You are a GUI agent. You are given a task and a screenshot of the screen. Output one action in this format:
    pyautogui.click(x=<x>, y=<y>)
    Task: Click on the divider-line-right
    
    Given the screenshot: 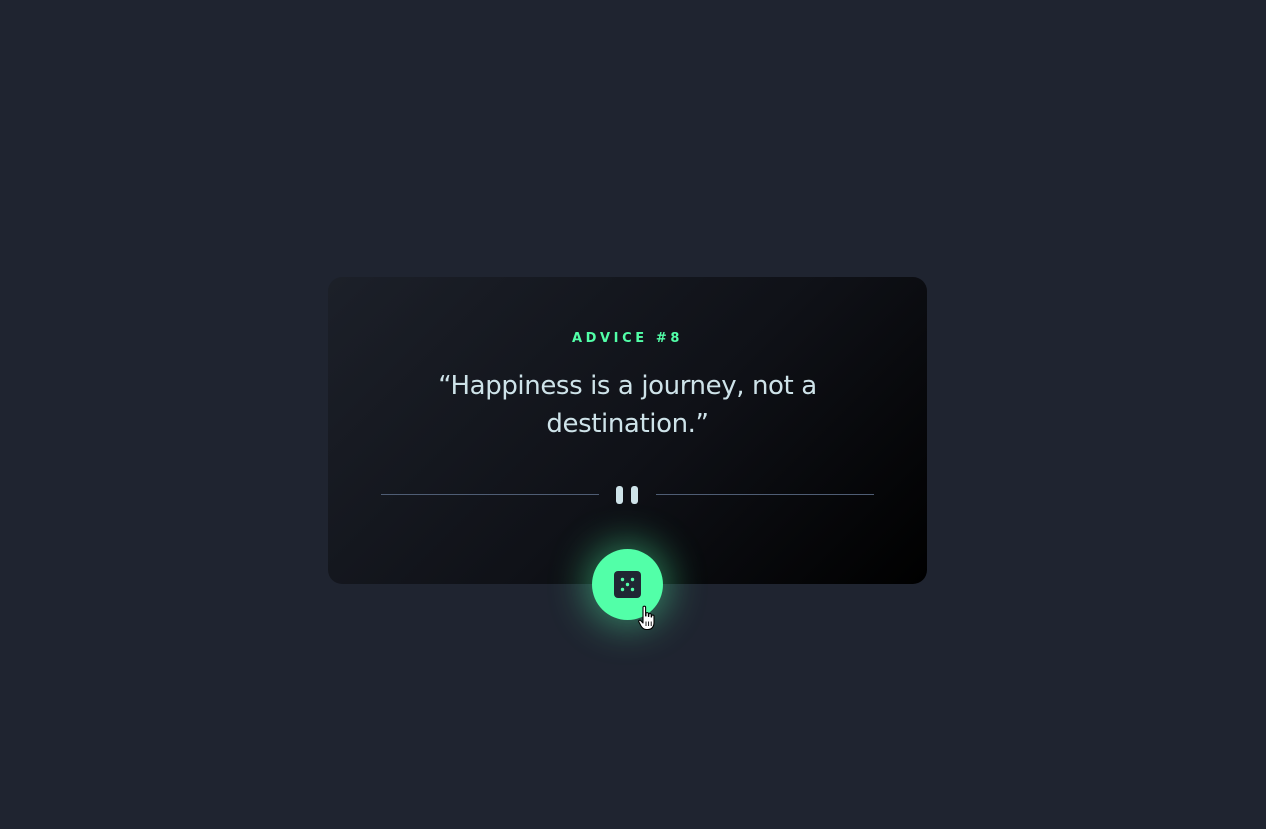 What is the action you would take?
    pyautogui.click(x=765, y=494)
    